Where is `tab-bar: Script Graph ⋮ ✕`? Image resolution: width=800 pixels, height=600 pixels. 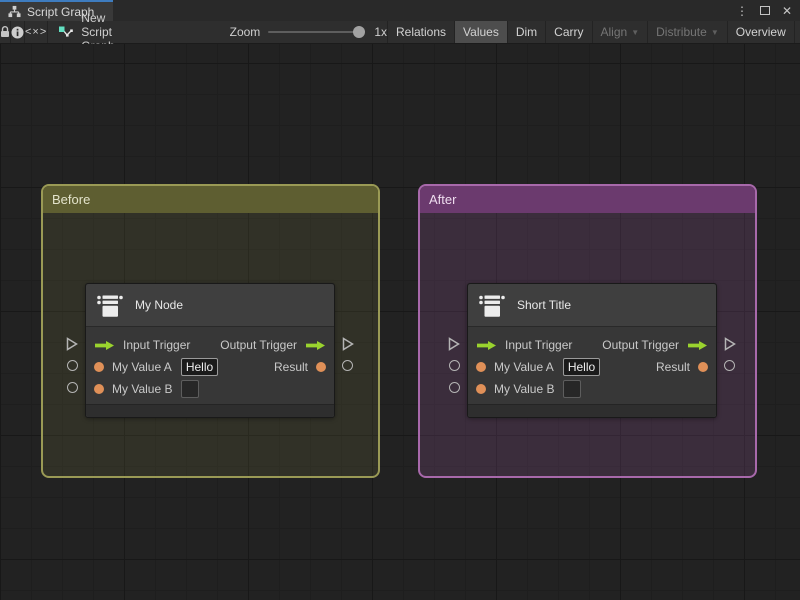
tab-bar: Script Graph ⋮ ✕ is located at coordinates (400, 10).